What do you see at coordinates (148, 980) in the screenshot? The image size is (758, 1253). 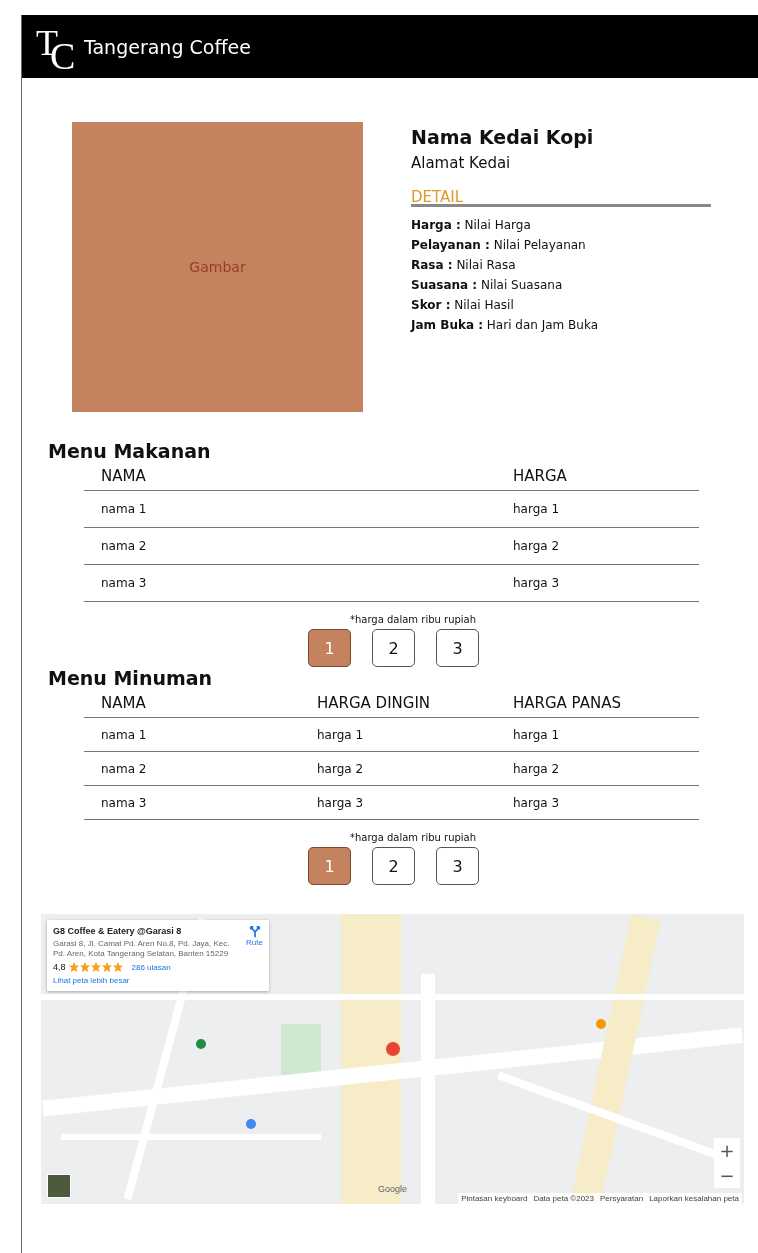 I see `larger-map-link: Lihat peta lebih besar` at bounding box center [148, 980].